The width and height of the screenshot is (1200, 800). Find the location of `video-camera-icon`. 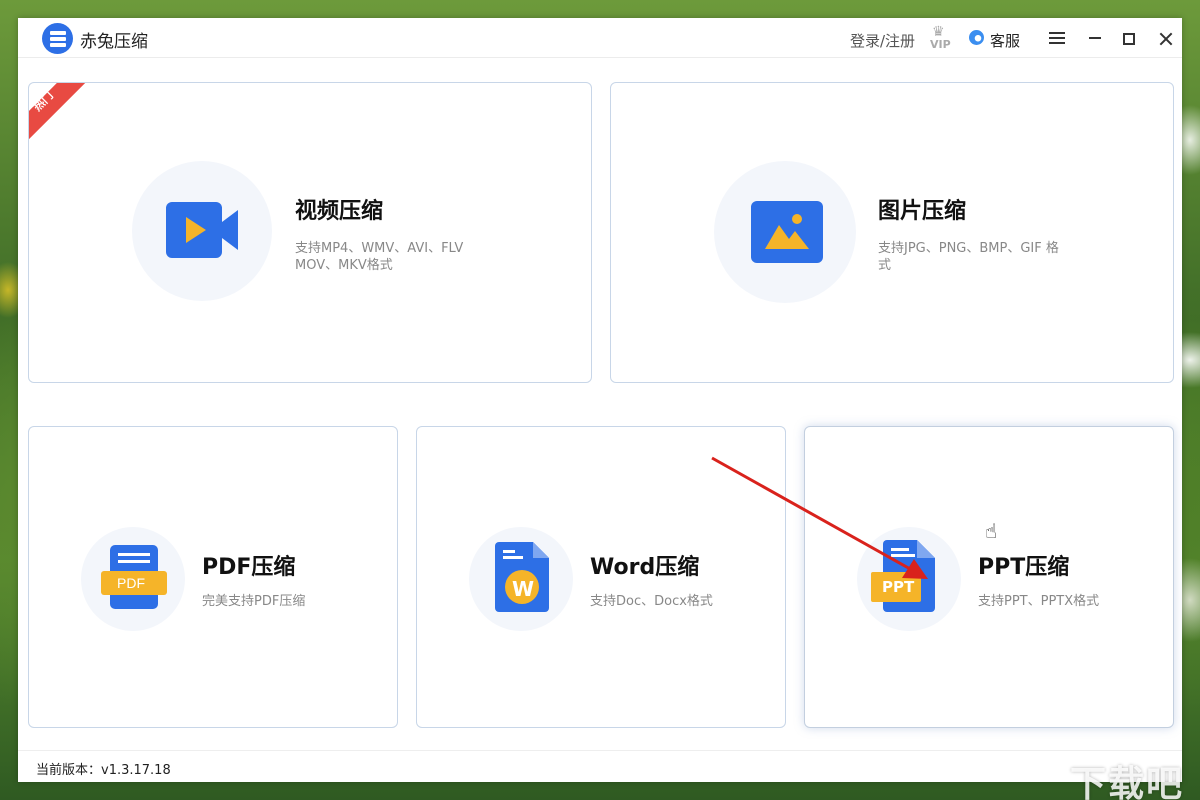

video-camera-icon is located at coordinates (202, 230).